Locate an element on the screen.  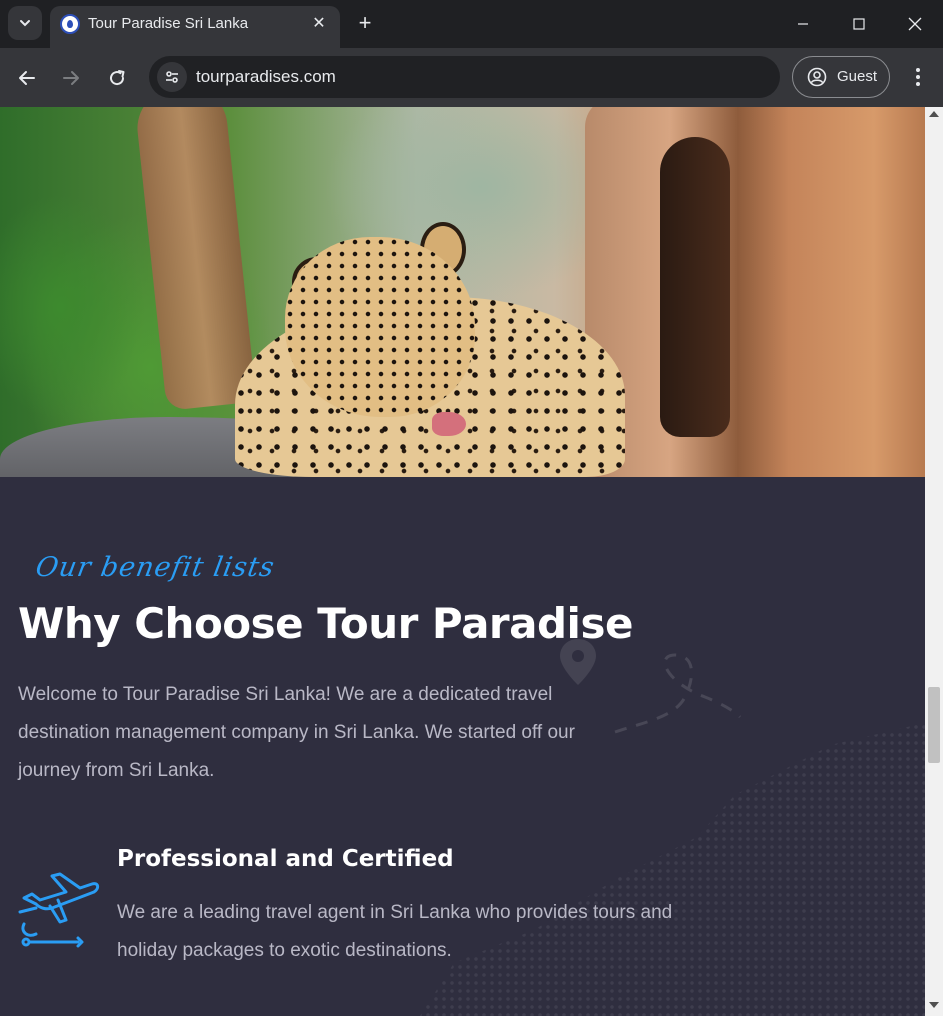
url-text: tourparadises.com is located at coordinates (266, 76).